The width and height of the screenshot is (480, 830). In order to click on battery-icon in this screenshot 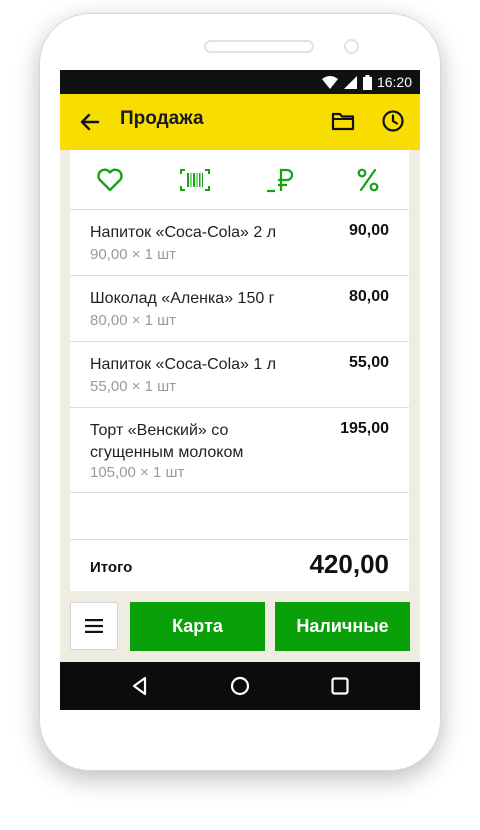, I will do `click(367, 82)`.